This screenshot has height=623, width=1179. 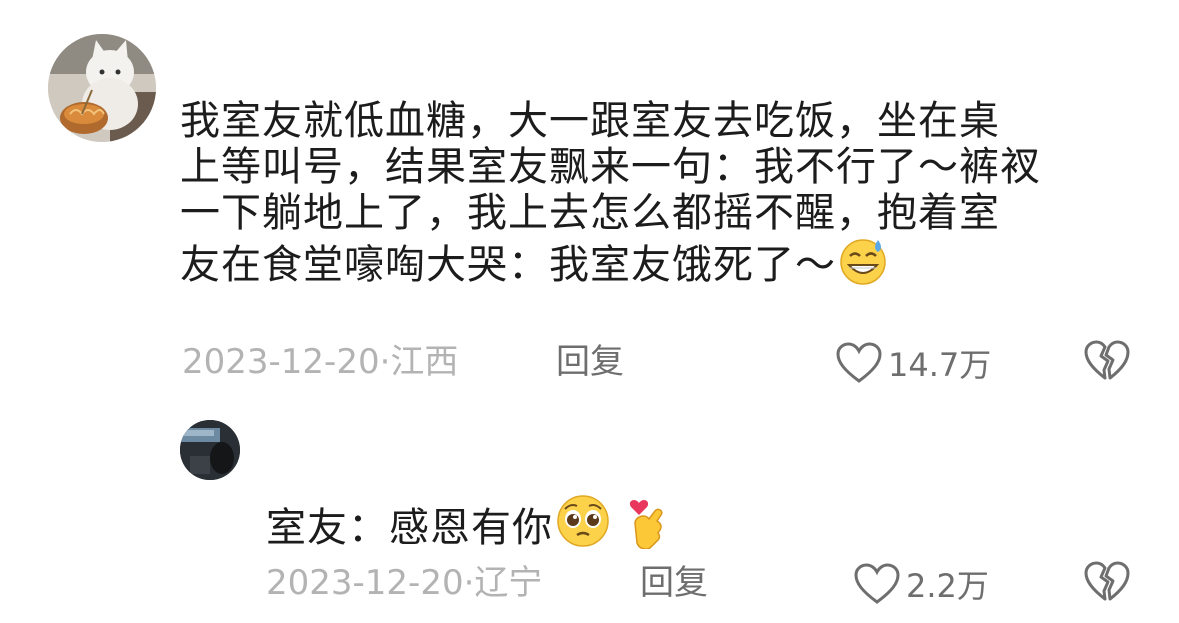 I want to click on pleading-face-emoji, so click(x=583, y=526).